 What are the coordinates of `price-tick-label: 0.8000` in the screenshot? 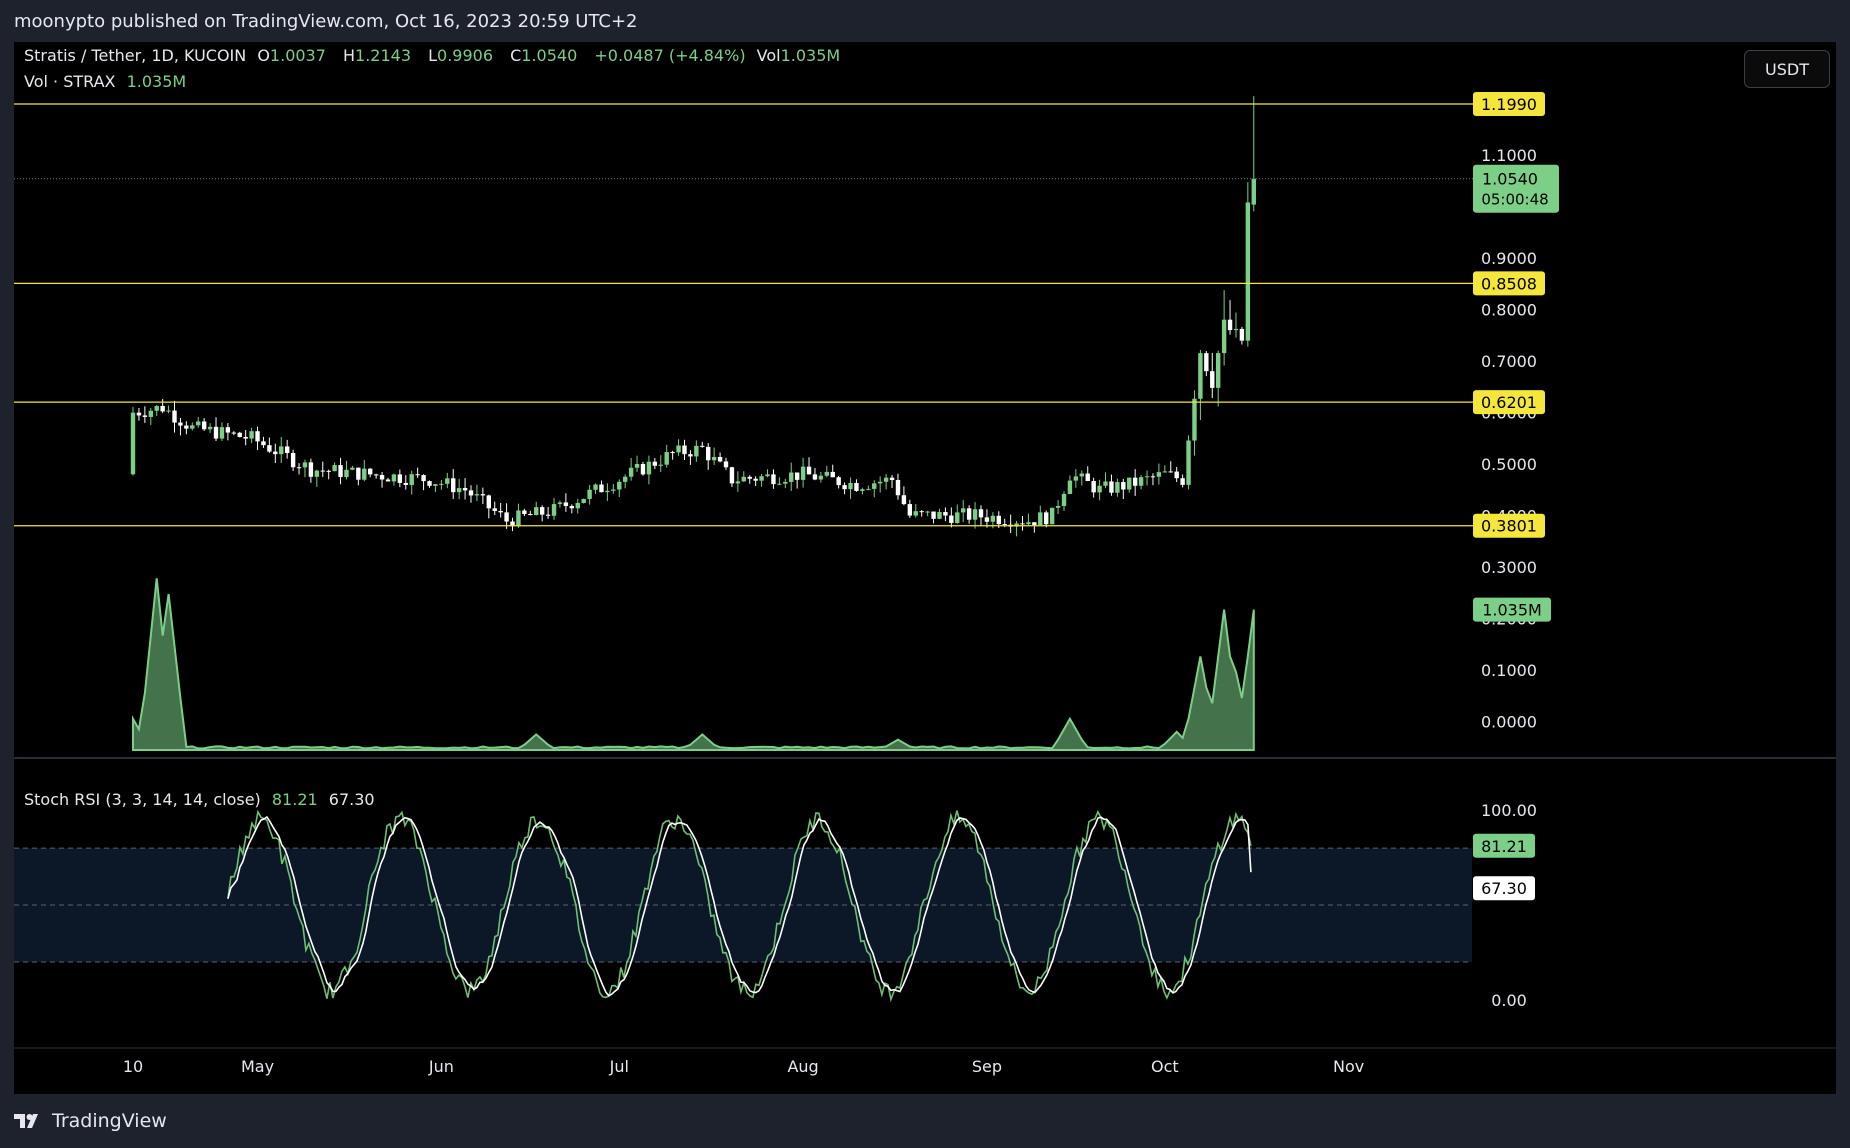 It's located at (1509, 310).